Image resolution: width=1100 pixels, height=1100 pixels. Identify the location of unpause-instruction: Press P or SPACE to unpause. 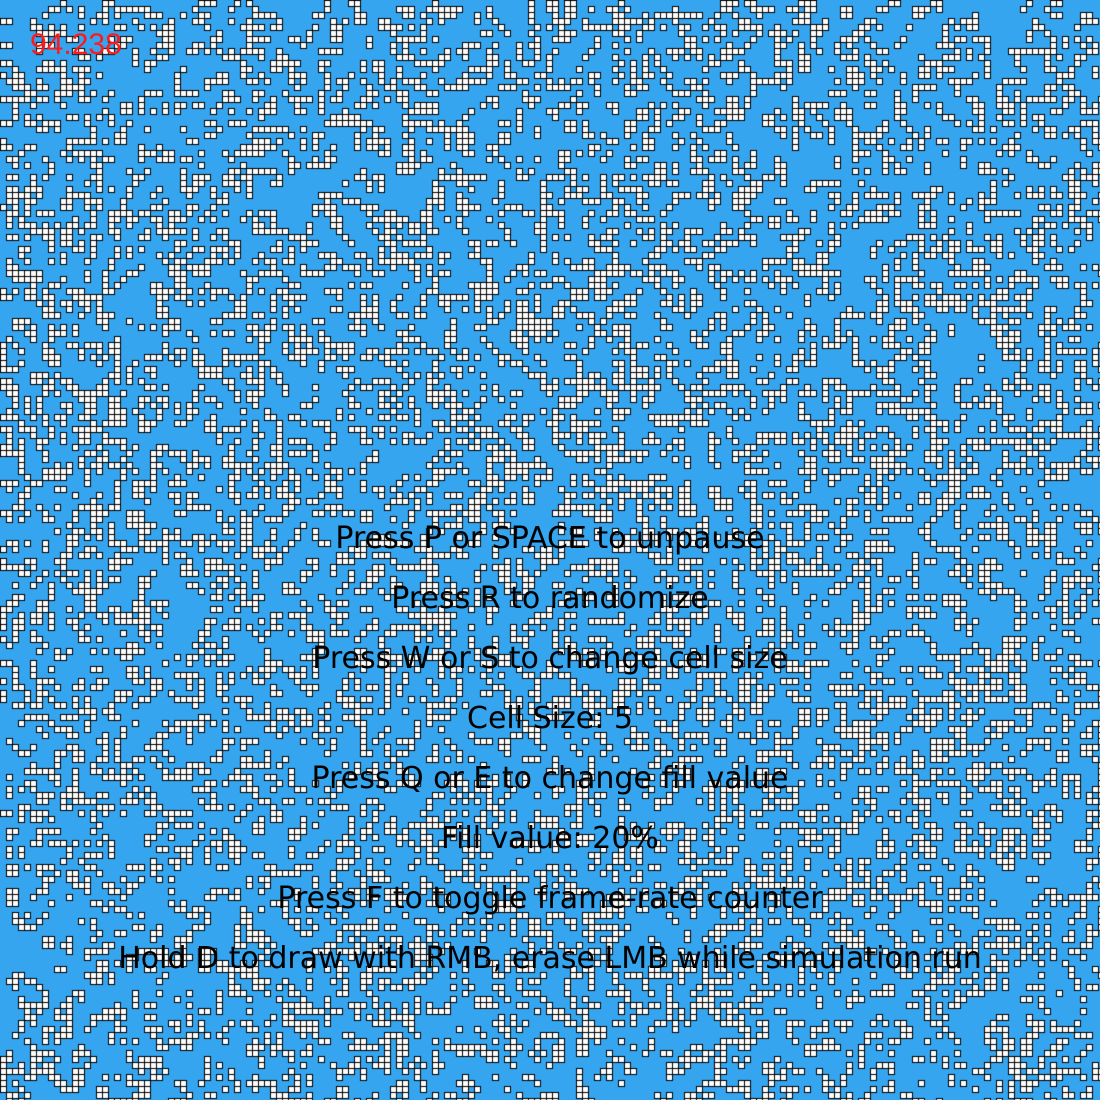
(550, 538).